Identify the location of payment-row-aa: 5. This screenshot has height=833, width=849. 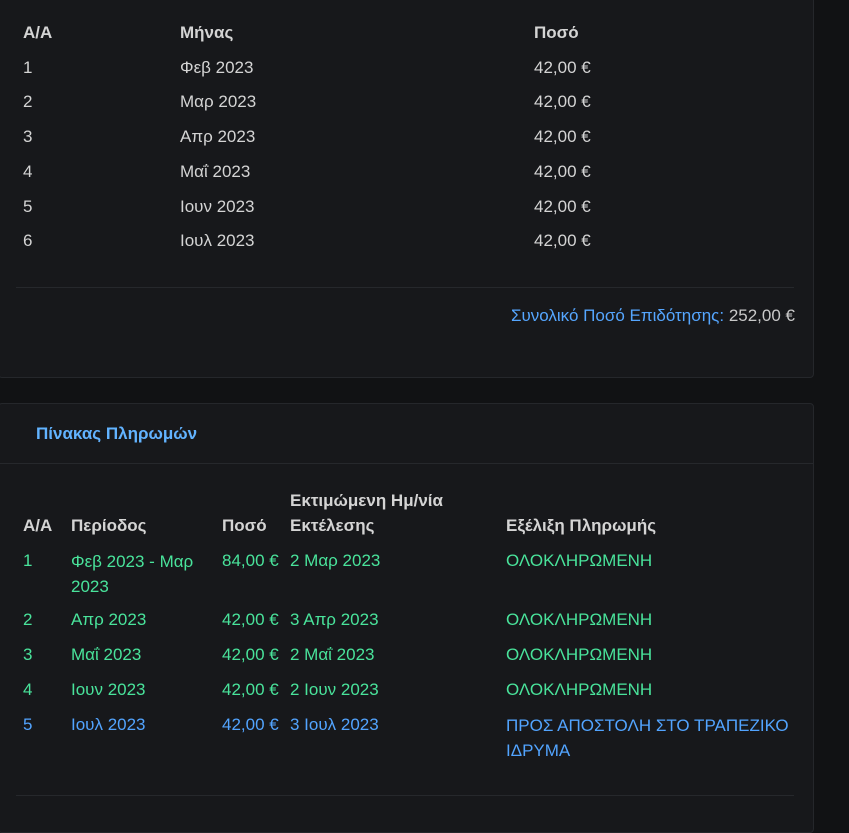
(28, 724).